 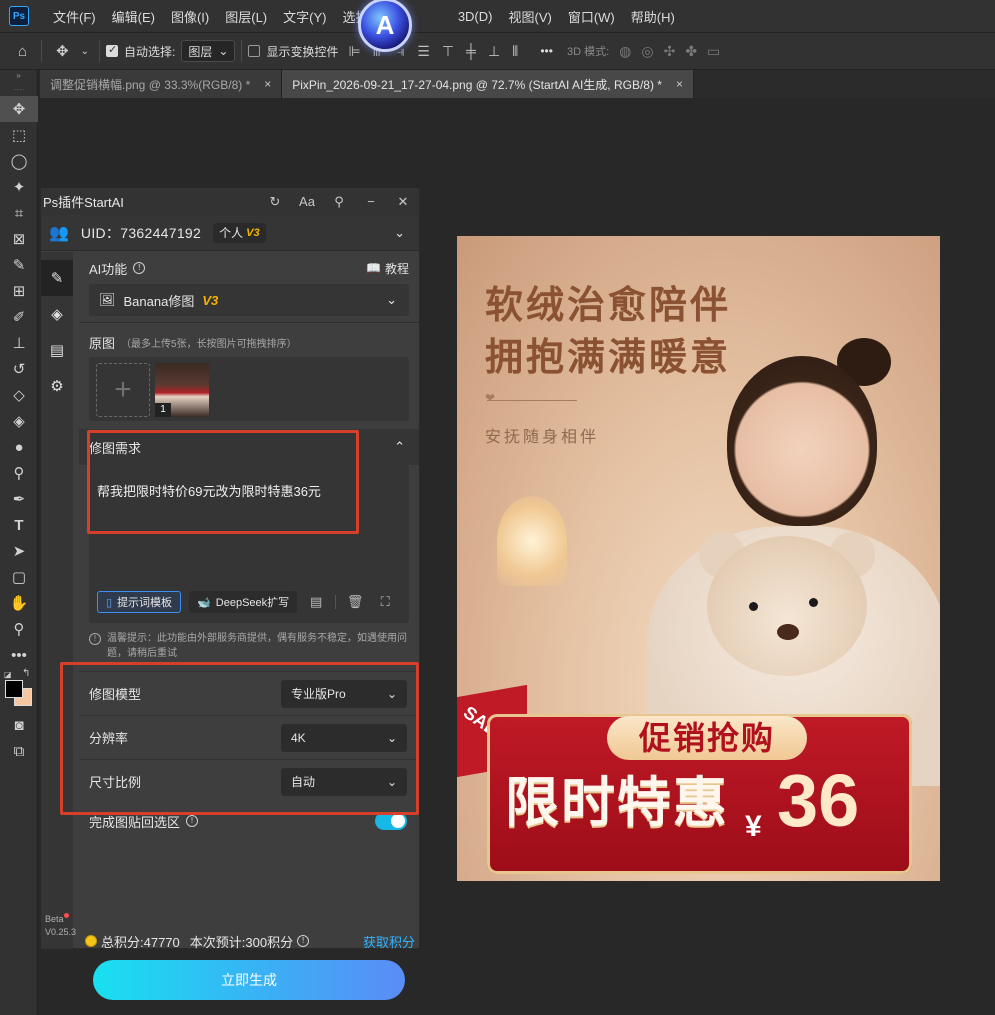 I want to click on get-points-link: 获取积分, so click(x=389, y=941).